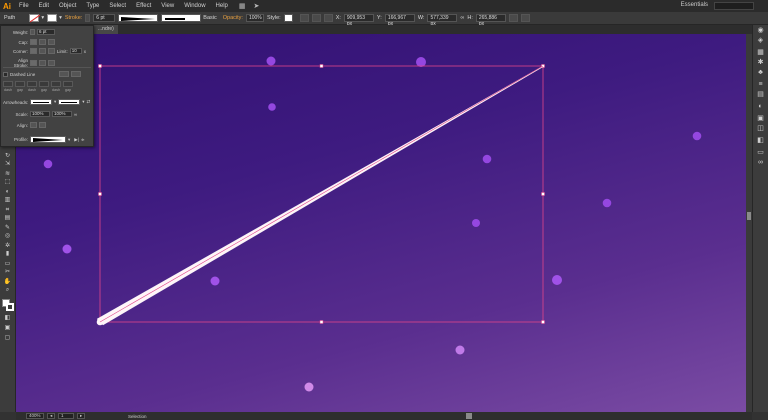 The width and height of the screenshot is (768, 420). Describe the element at coordinates (257, 6) in the screenshot. I see `send-icon: ➤` at that location.